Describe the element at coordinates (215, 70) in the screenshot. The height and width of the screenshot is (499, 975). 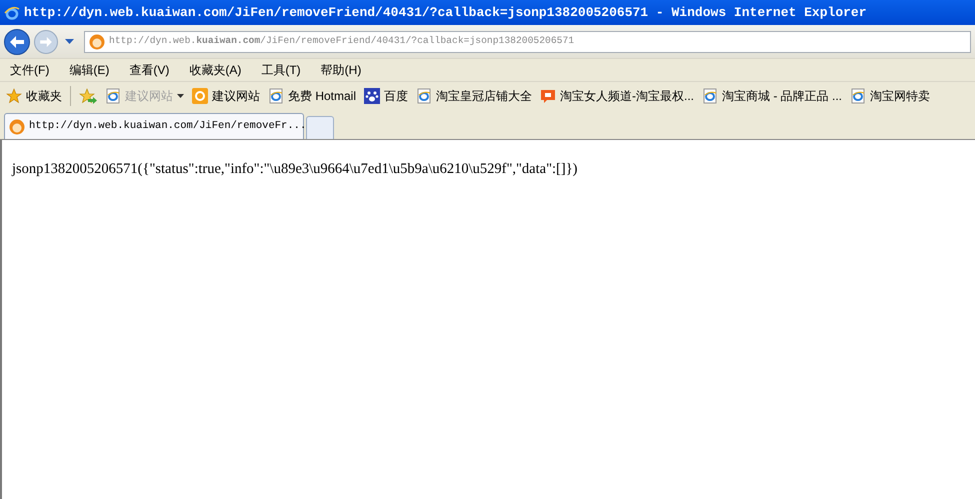
I see `menu-item: 收藏夹(A)` at that location.